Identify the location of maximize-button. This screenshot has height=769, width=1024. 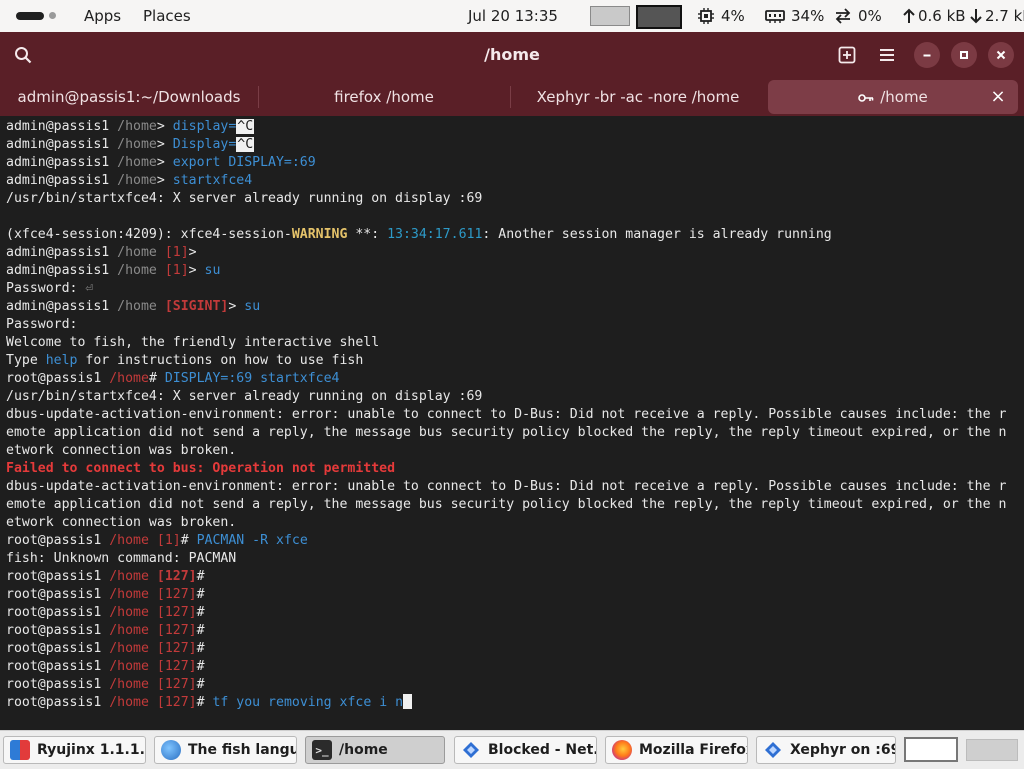
(964, 55).